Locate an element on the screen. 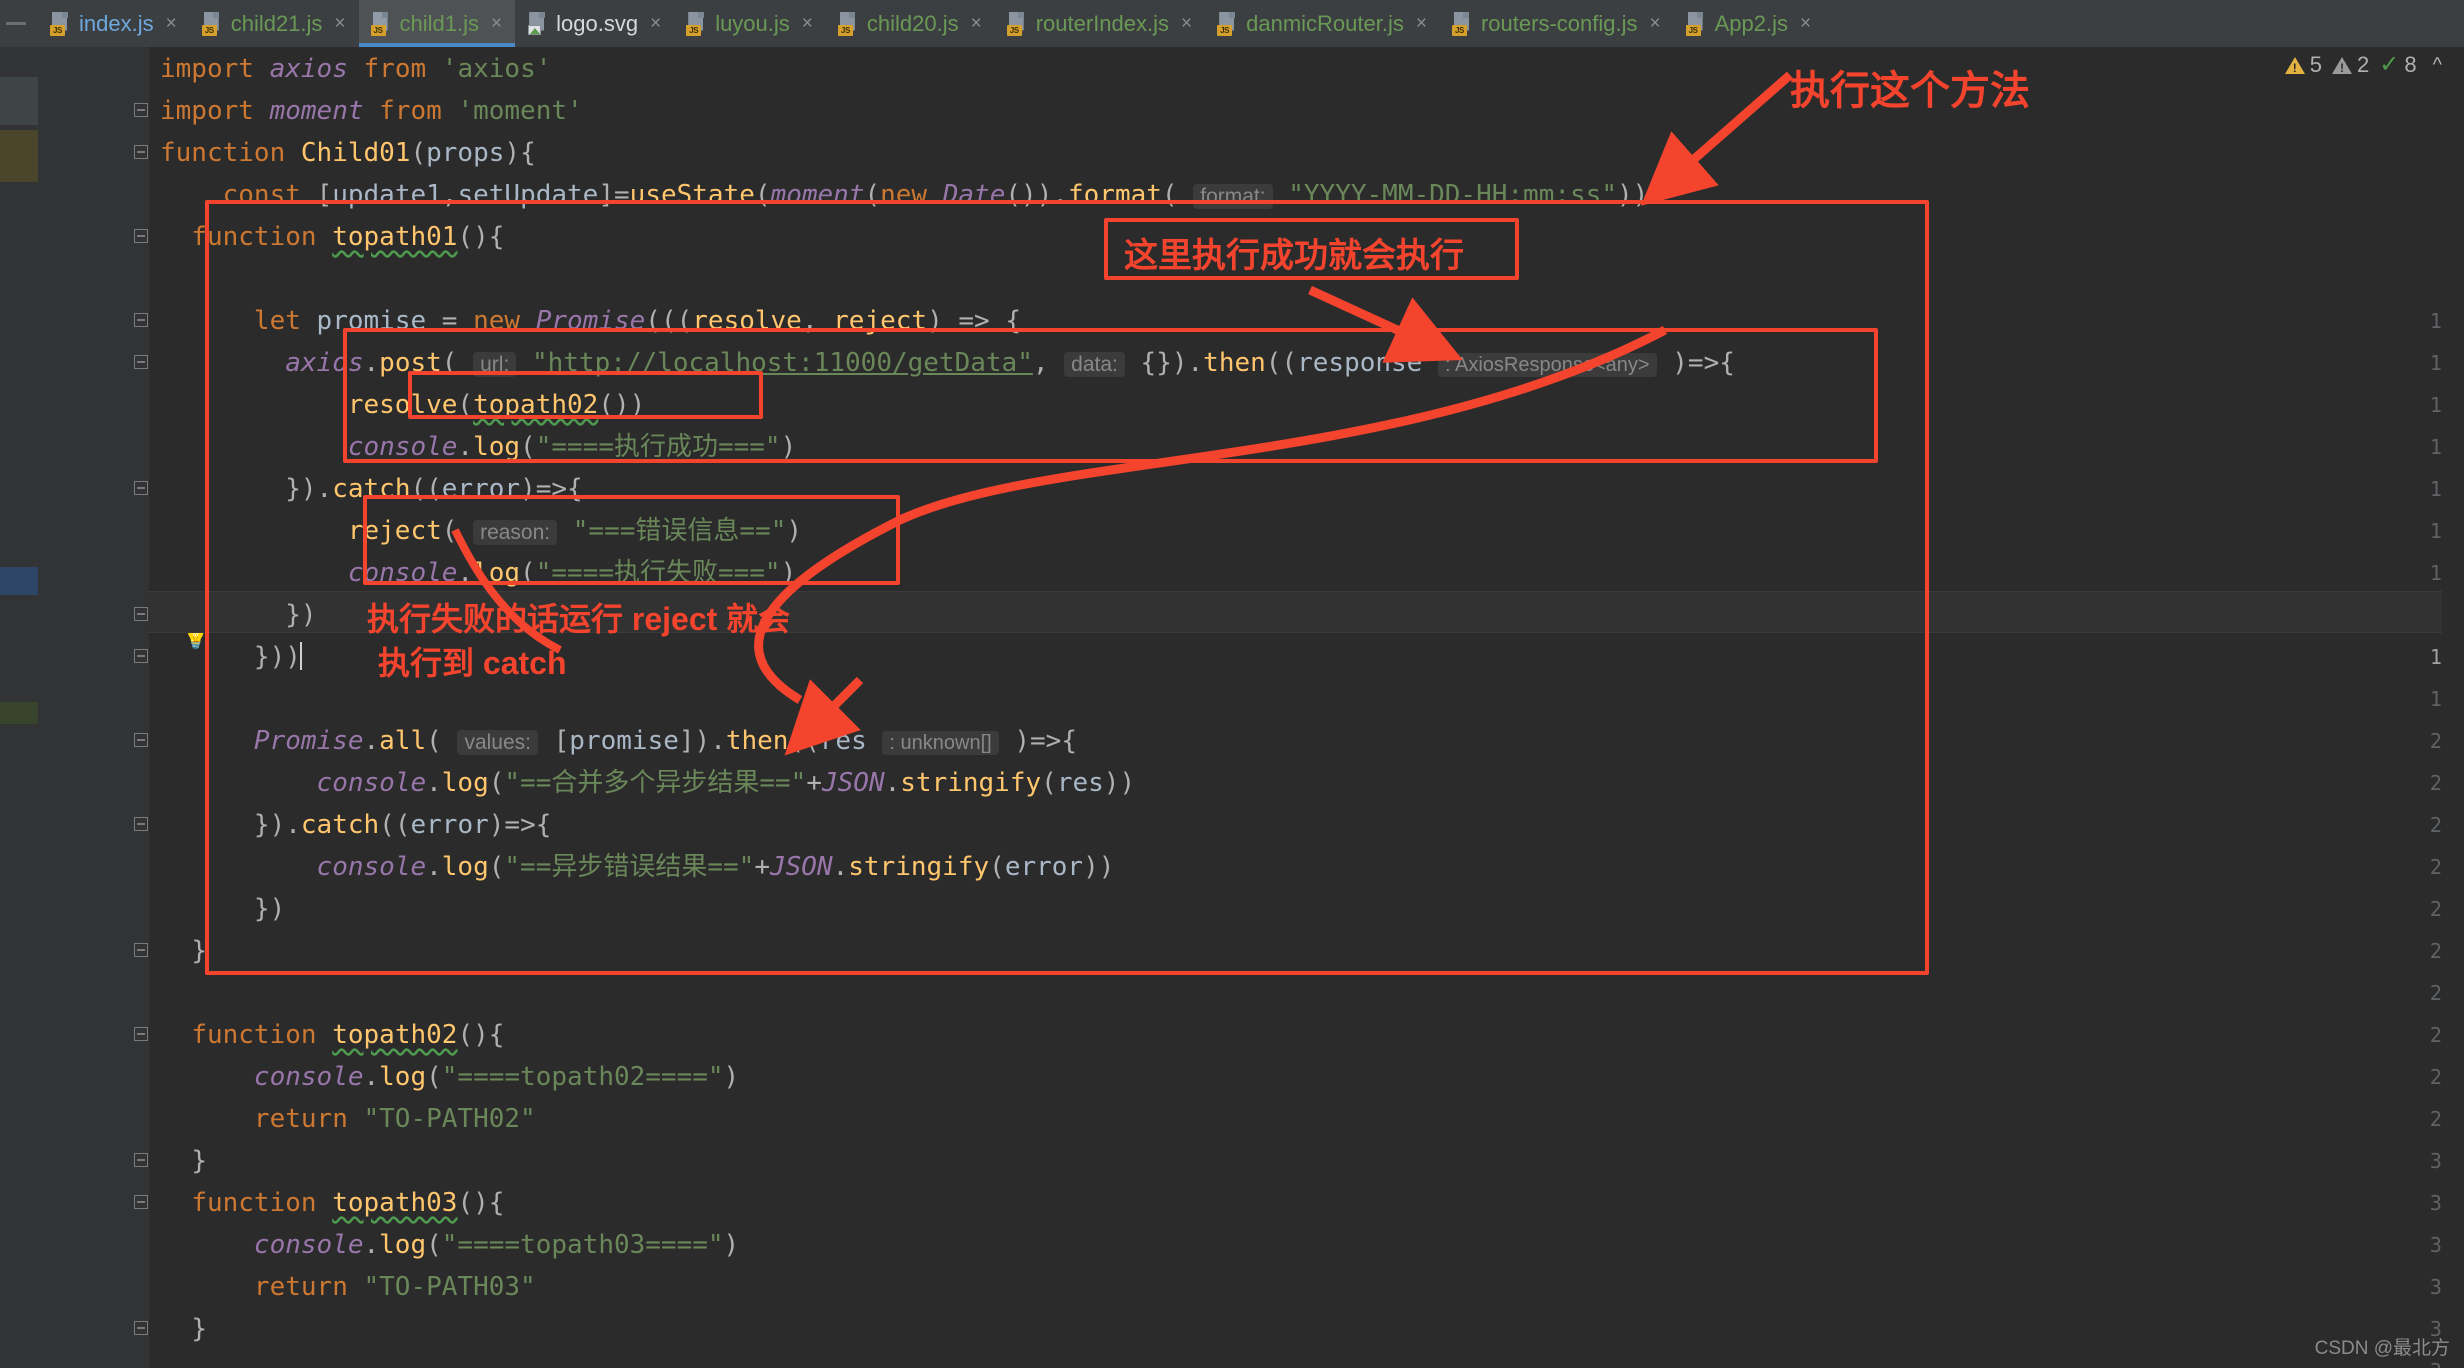  code-line: function topath03(){ is located at coordinates (332, 1203).